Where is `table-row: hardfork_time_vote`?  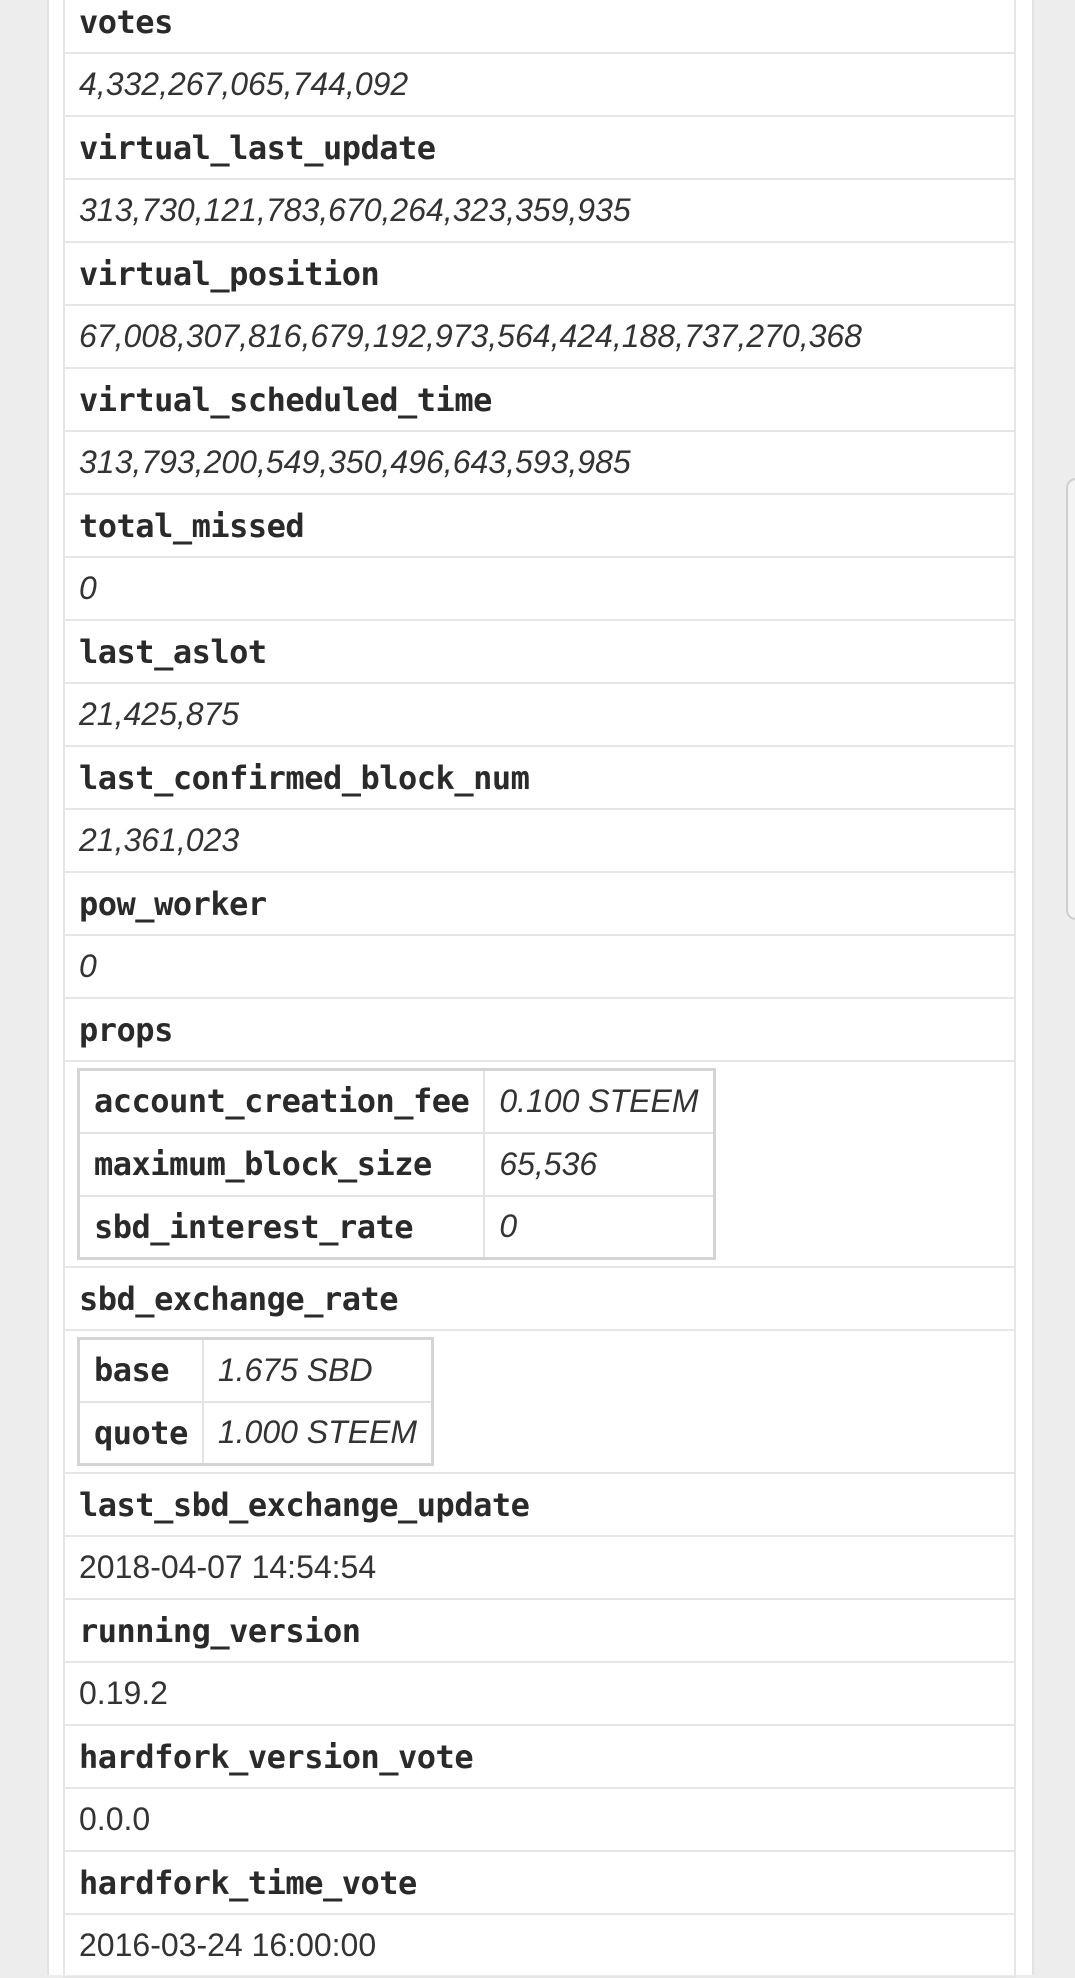
table-row: hardfork_time_vote is located at coordinates (539, 1882).